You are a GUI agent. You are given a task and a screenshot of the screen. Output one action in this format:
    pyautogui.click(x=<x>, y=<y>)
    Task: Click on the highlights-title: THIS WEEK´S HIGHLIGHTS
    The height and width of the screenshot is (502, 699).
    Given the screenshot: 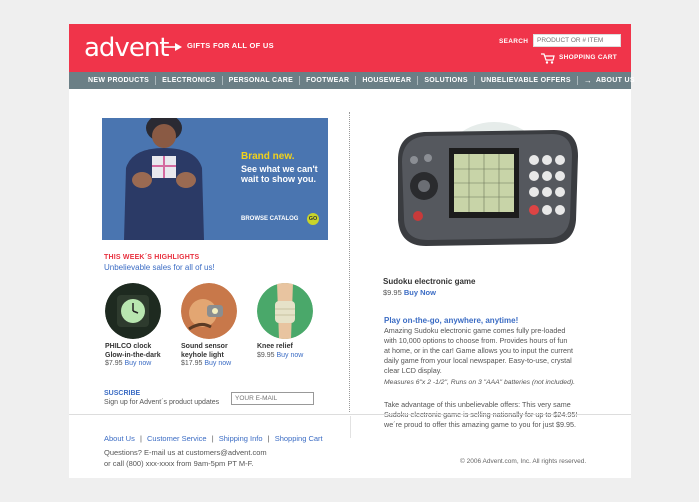 What is the action you would take?
    pyautogui.click(x=152, y=257)
    